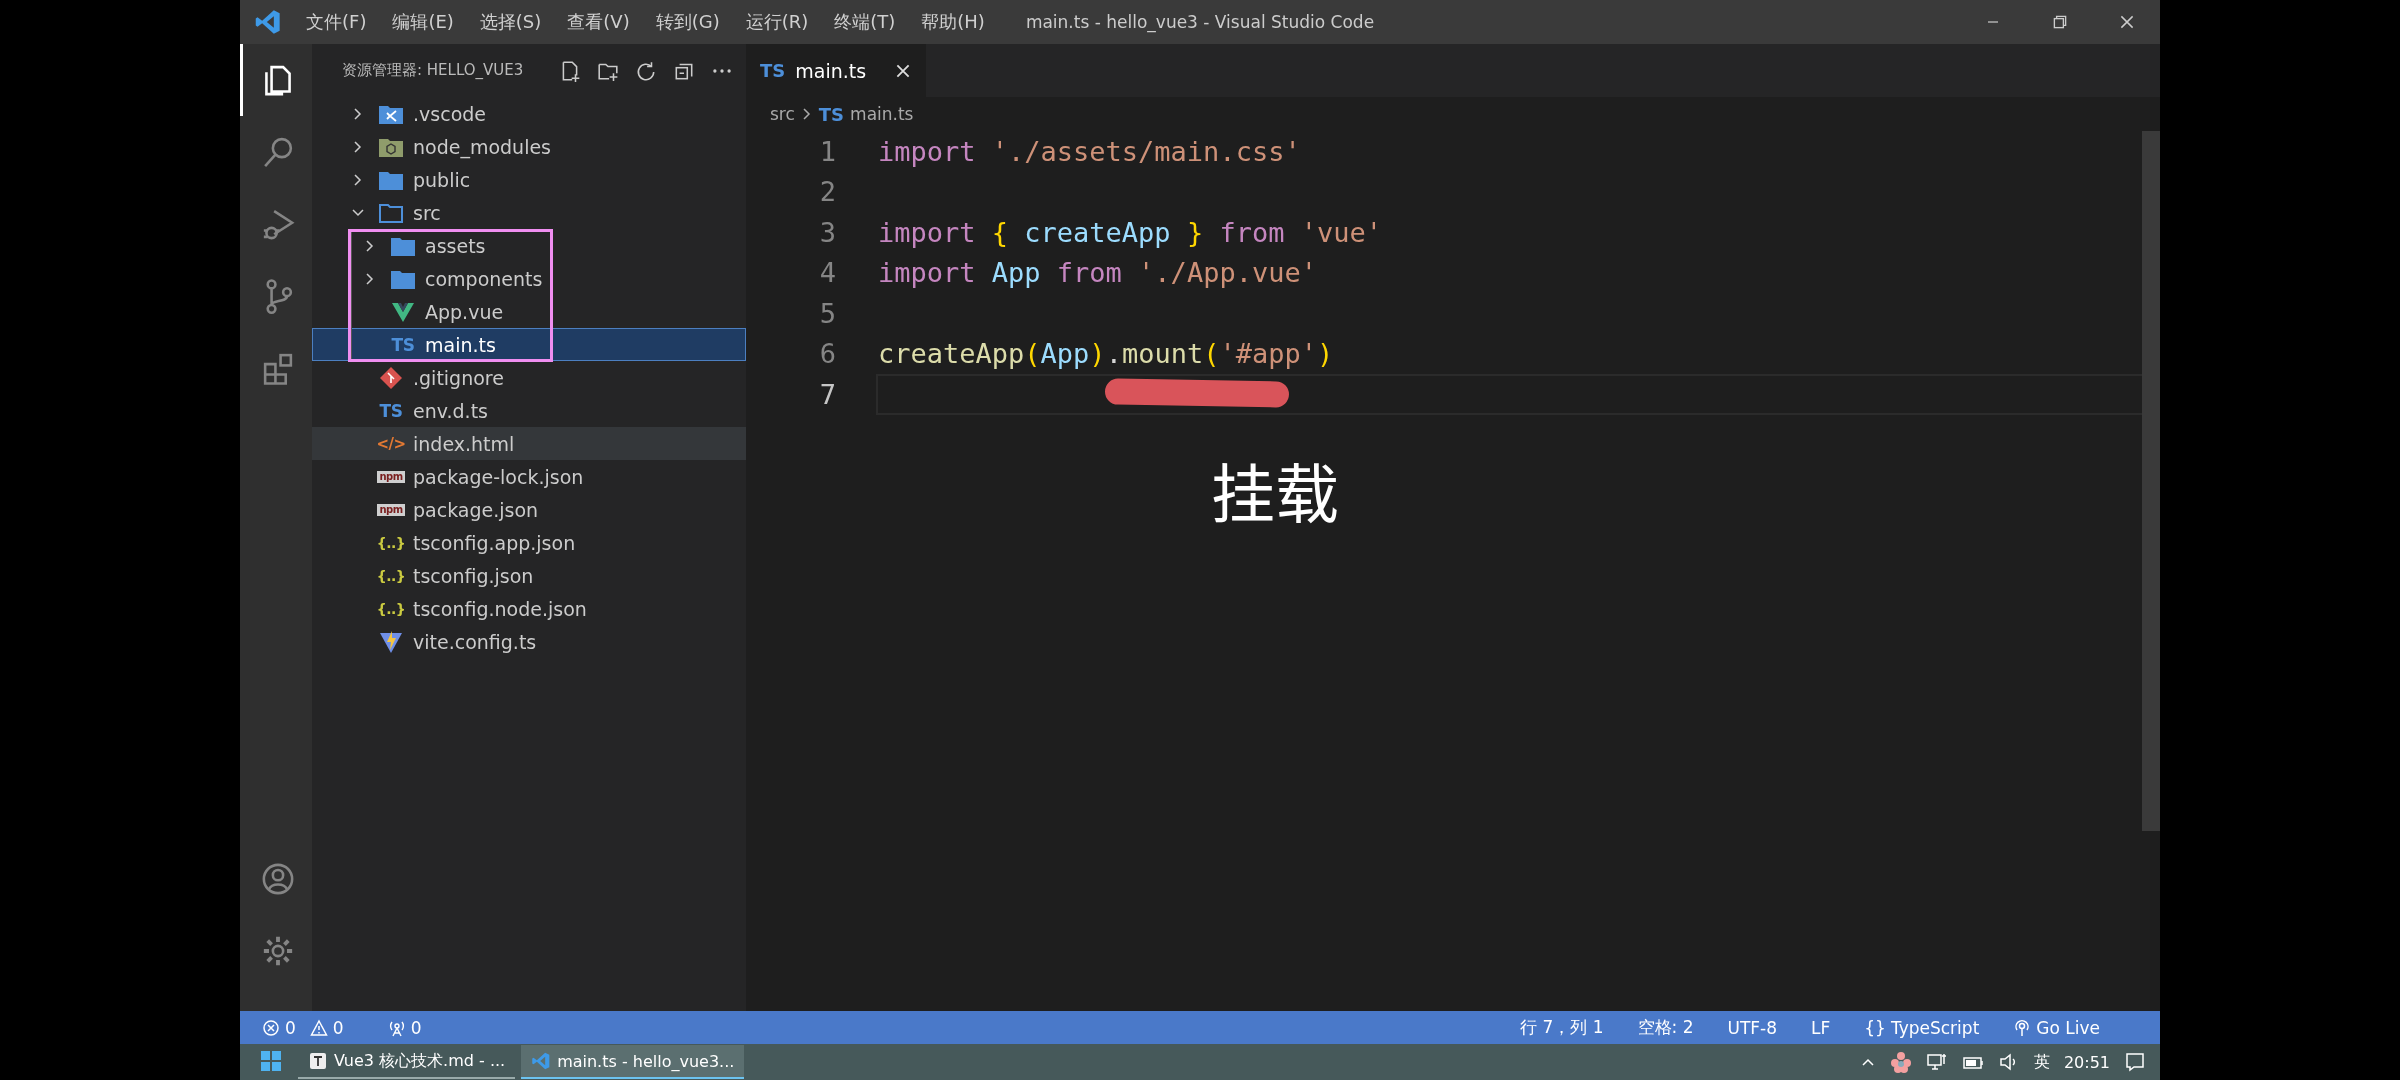 The width and height of the screenshot is (2400, 1080). I want to click on open-folder-icon, so click(391, 212).